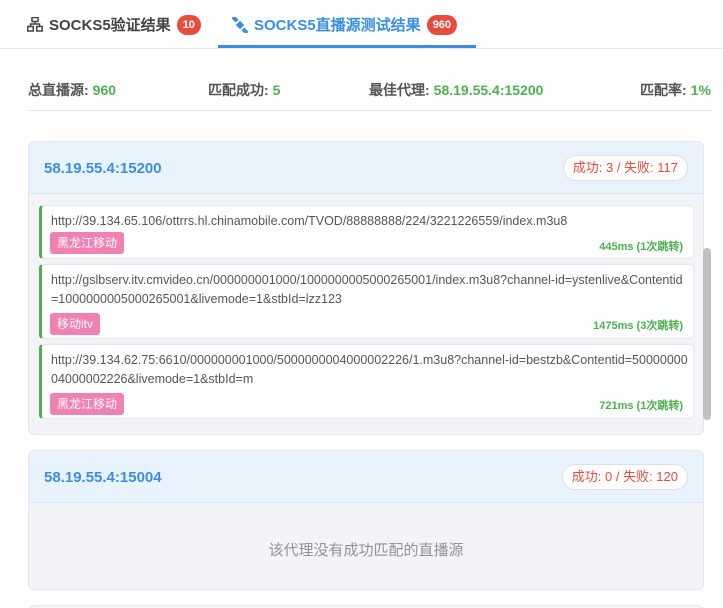 Image resolution: width=723 pixels, height=608 pixels. Describe the element at coordinates (700, 90) in the screenshot. I see `stat-value: 1%` at that location.